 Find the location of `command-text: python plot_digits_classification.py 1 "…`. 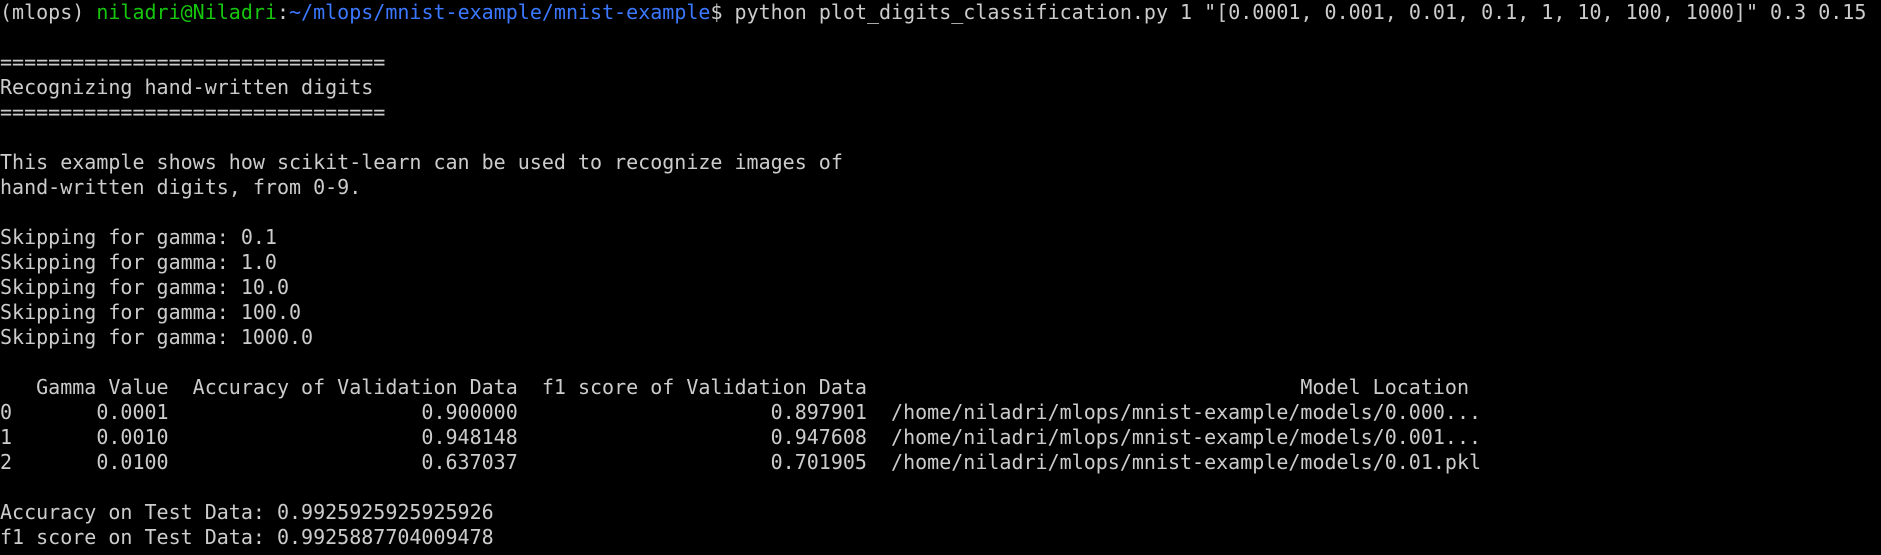

command-text: python plot_digits_classification.py 1 "… is located at coordinates (1300, 12).